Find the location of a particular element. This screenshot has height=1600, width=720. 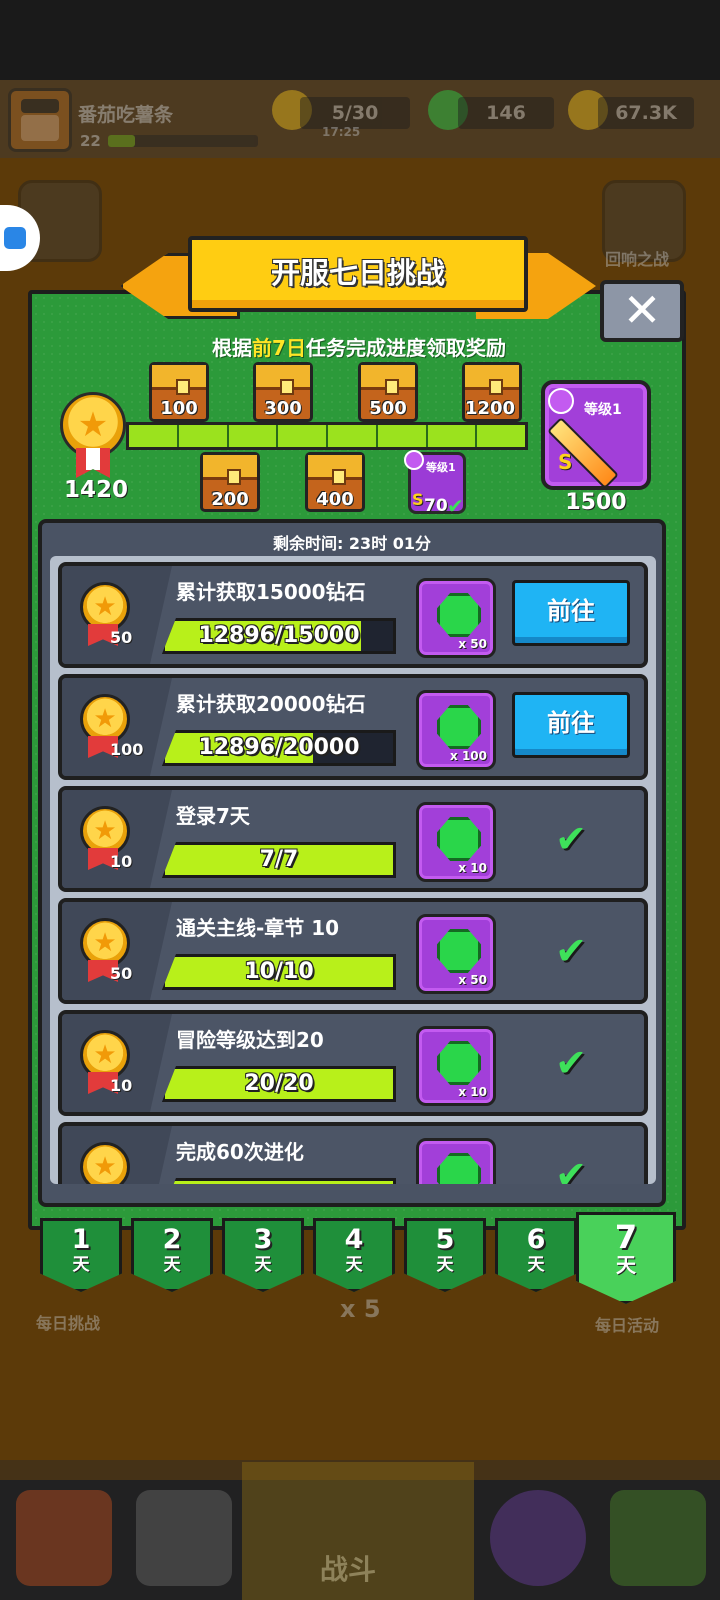

task-row: 10 登录7天 7/7 x 10 ✔ is located at coordinates (353, 839).